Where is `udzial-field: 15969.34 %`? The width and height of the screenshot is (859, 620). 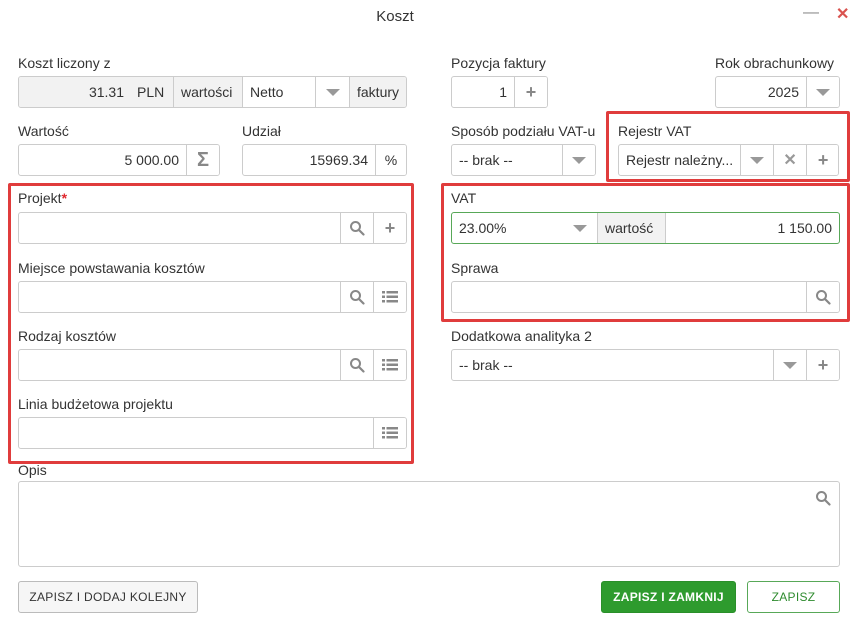
udzial-field: 15969.34 % is located at coordinates (324, 160).